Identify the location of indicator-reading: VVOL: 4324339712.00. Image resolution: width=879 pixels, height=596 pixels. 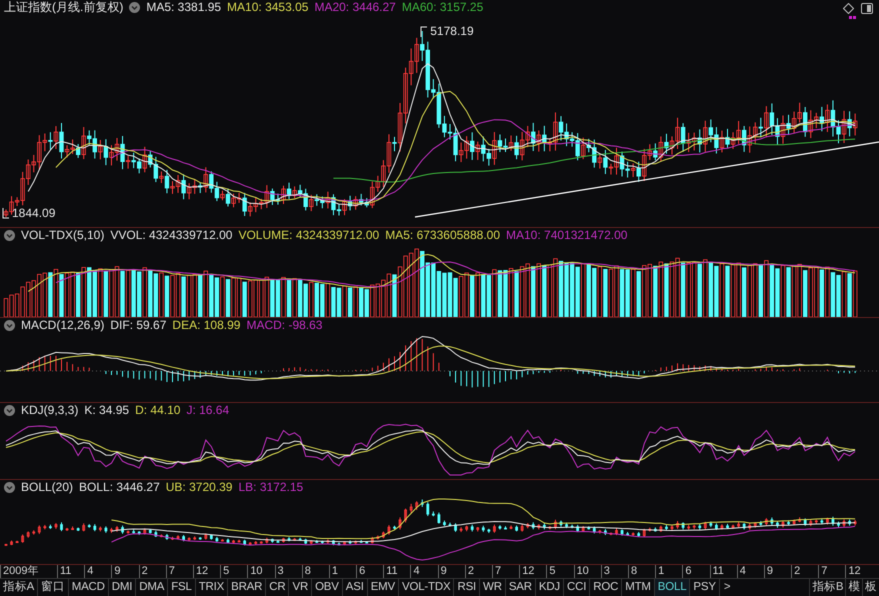
(171, 235).